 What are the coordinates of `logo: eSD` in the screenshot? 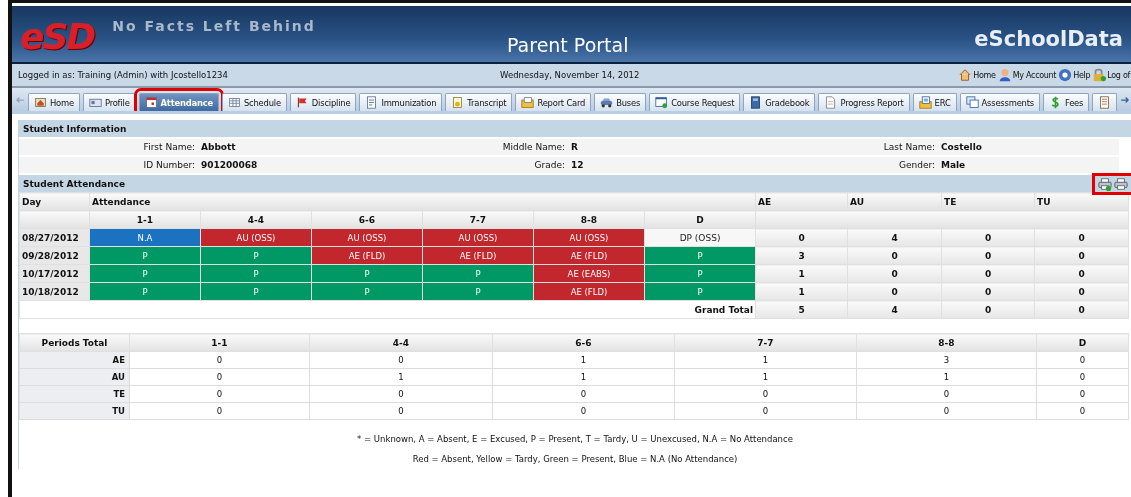 It's located at (57, 35).